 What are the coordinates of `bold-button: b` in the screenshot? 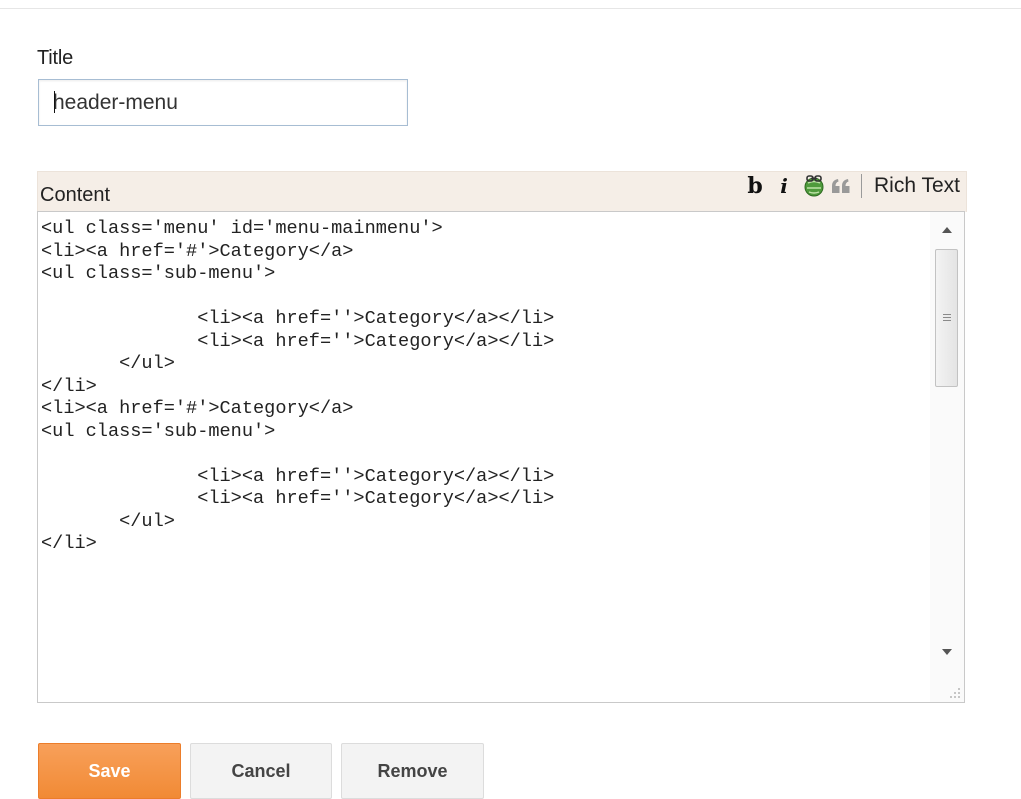 It's located at (755, 186).